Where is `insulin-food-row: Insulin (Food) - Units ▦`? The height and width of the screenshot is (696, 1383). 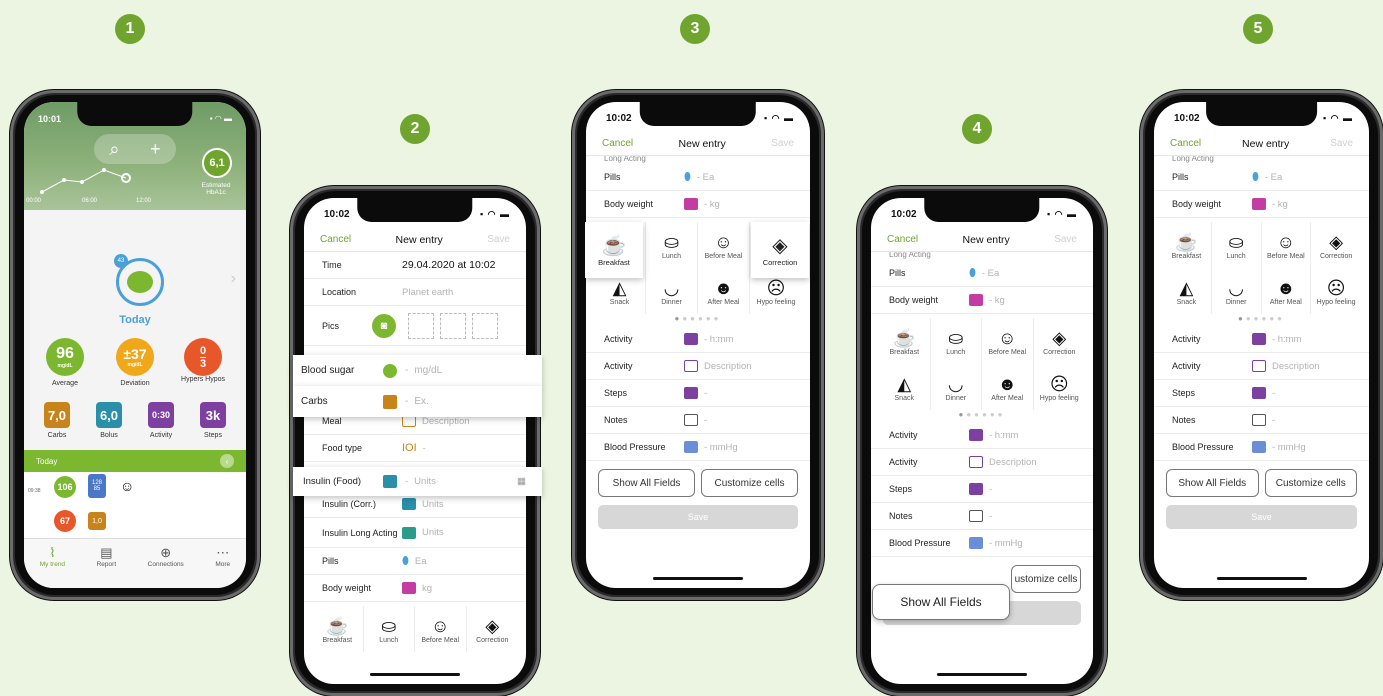
insulin-food-row: Insulin (Food) - Units ▦ is located at coordinates (417, 481).